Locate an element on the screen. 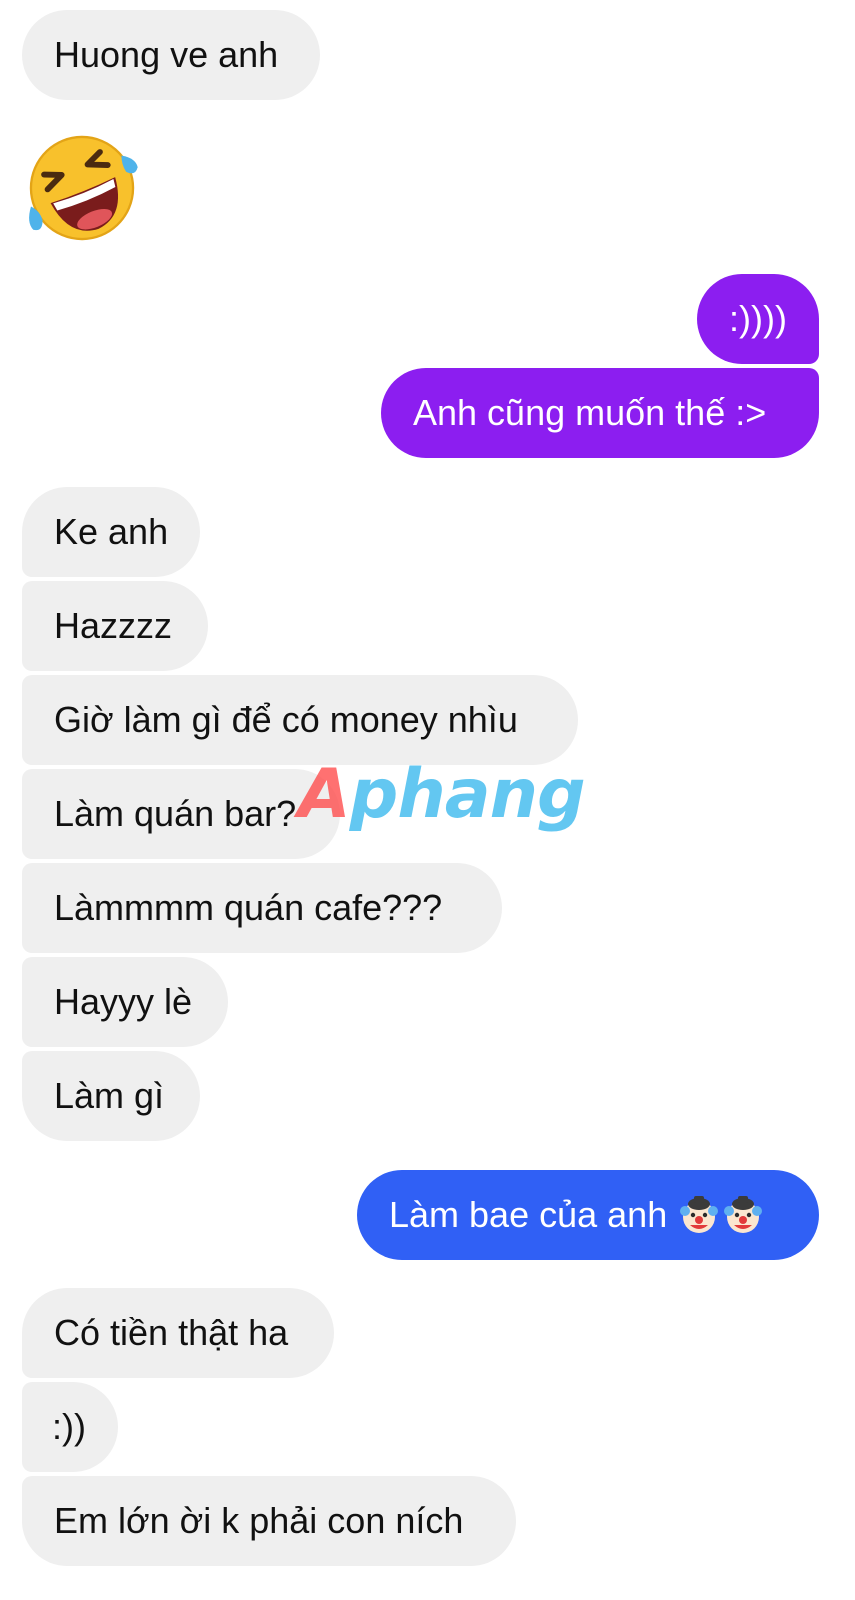  message-text: Hazzzz is located at coordinates (113, 625).